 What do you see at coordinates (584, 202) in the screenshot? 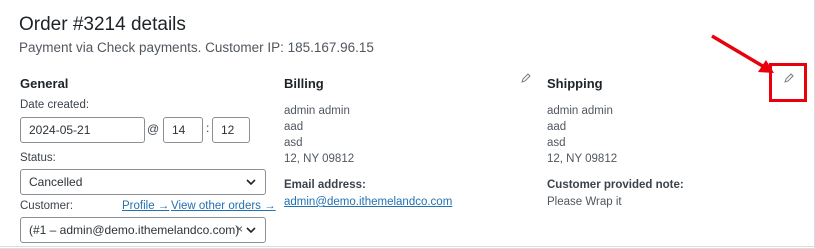
I see `customer-note-value: Please Wrap it` at bounding box center [584, 202].